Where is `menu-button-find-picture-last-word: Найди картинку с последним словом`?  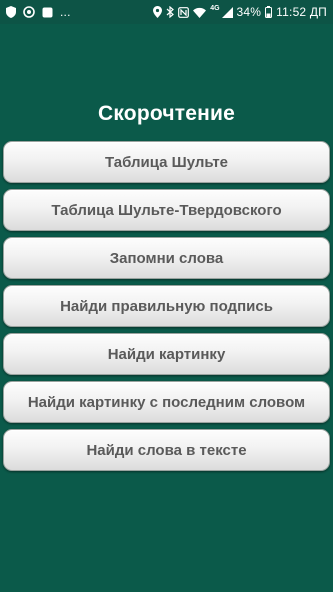 menu-button-find-picture-last-word: Найди картинку с последним словом is located at coordinates (166, 402).